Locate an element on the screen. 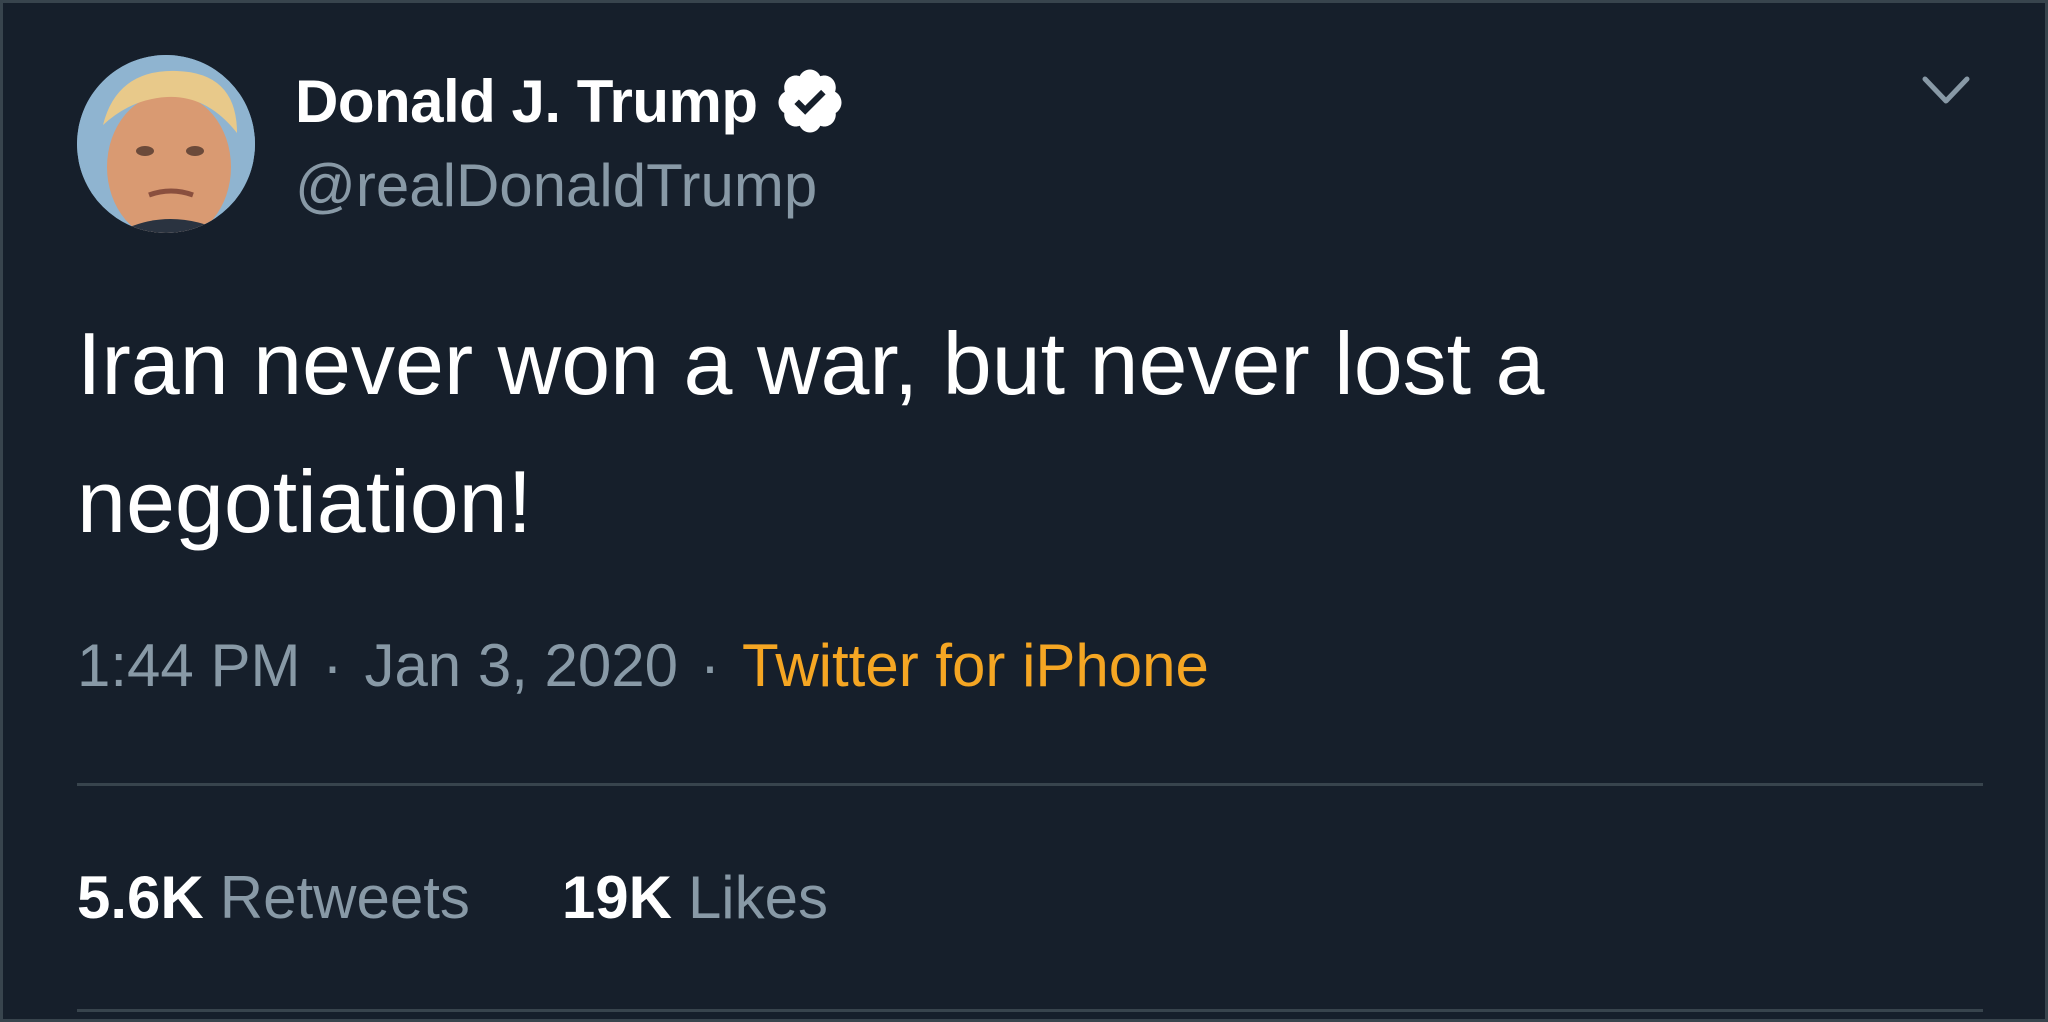 The height and width of the screenshot is (1022, 2048). retweets-stat: 5.6K Retweets is located at coordinates (273, 897).